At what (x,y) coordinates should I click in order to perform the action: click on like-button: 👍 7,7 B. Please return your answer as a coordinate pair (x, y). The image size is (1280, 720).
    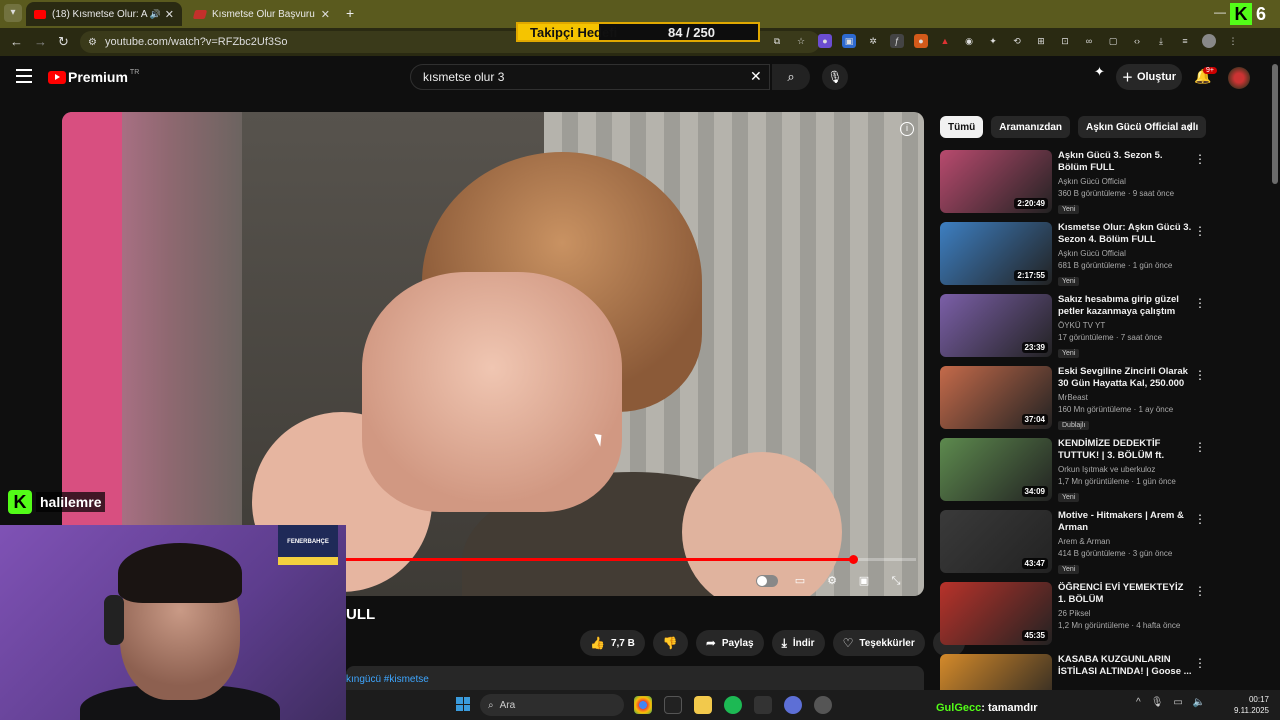
    Looking at the image, I should click on (612, 643).